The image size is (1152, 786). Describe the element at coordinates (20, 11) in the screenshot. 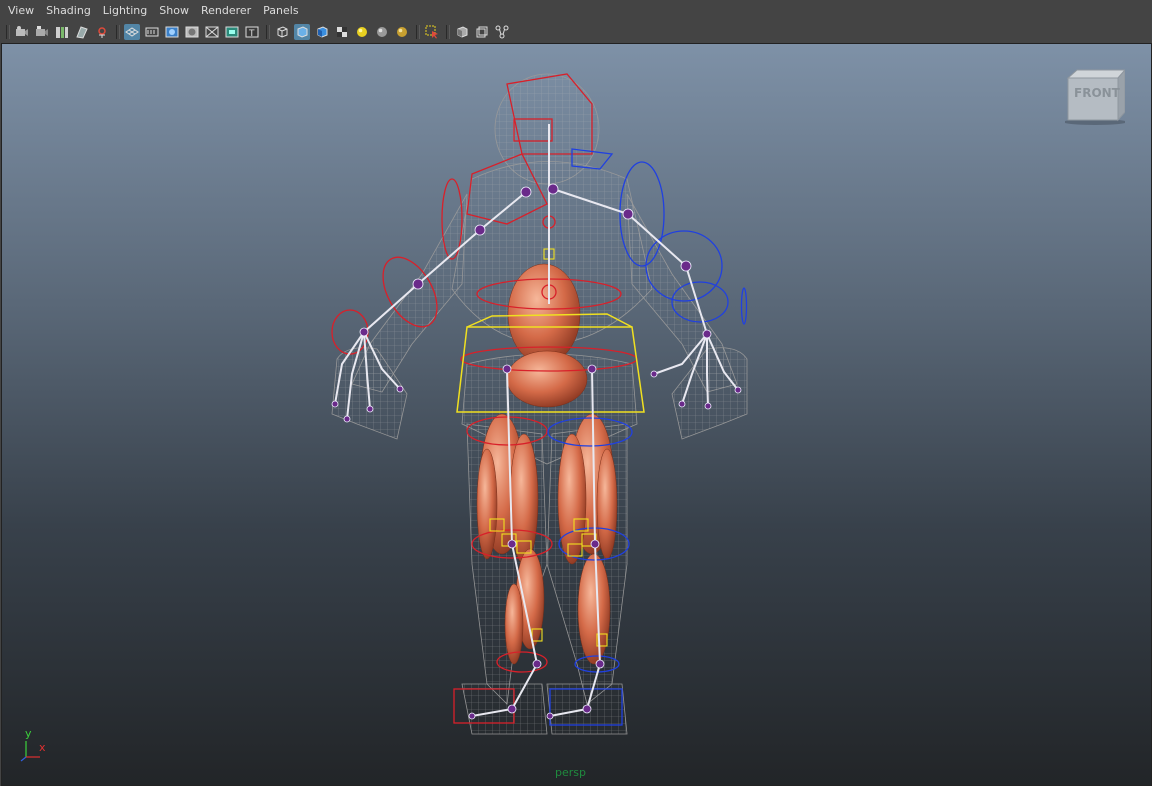

I see `menu-view: View` at that location.